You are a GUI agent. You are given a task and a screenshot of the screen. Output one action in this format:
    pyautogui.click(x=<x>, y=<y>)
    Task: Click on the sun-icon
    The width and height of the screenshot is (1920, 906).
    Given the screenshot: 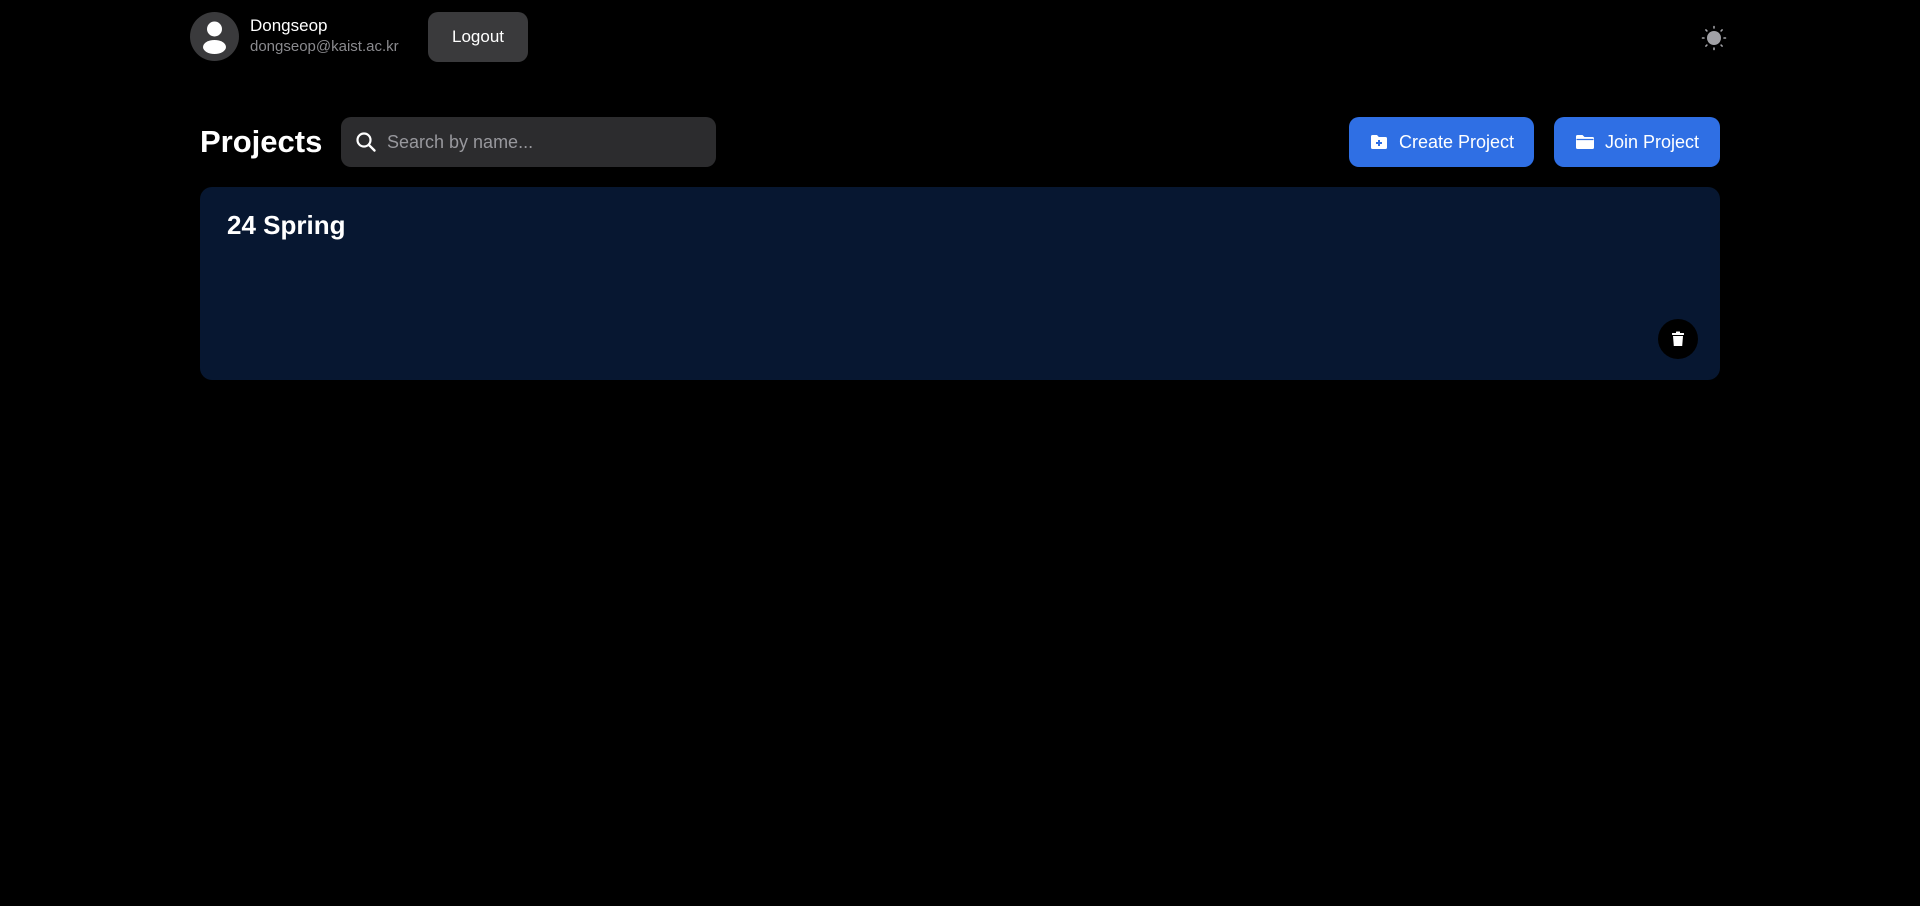 What is the action you would take?
    pyautogui.click(x=1714, y=38)
    